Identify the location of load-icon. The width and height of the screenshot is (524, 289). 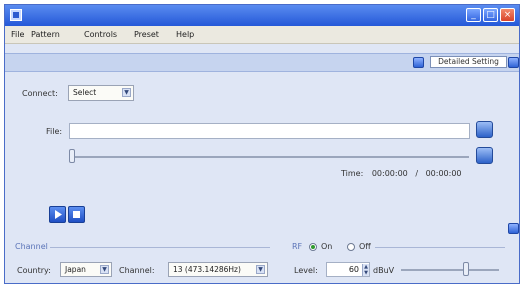
(484, 155).